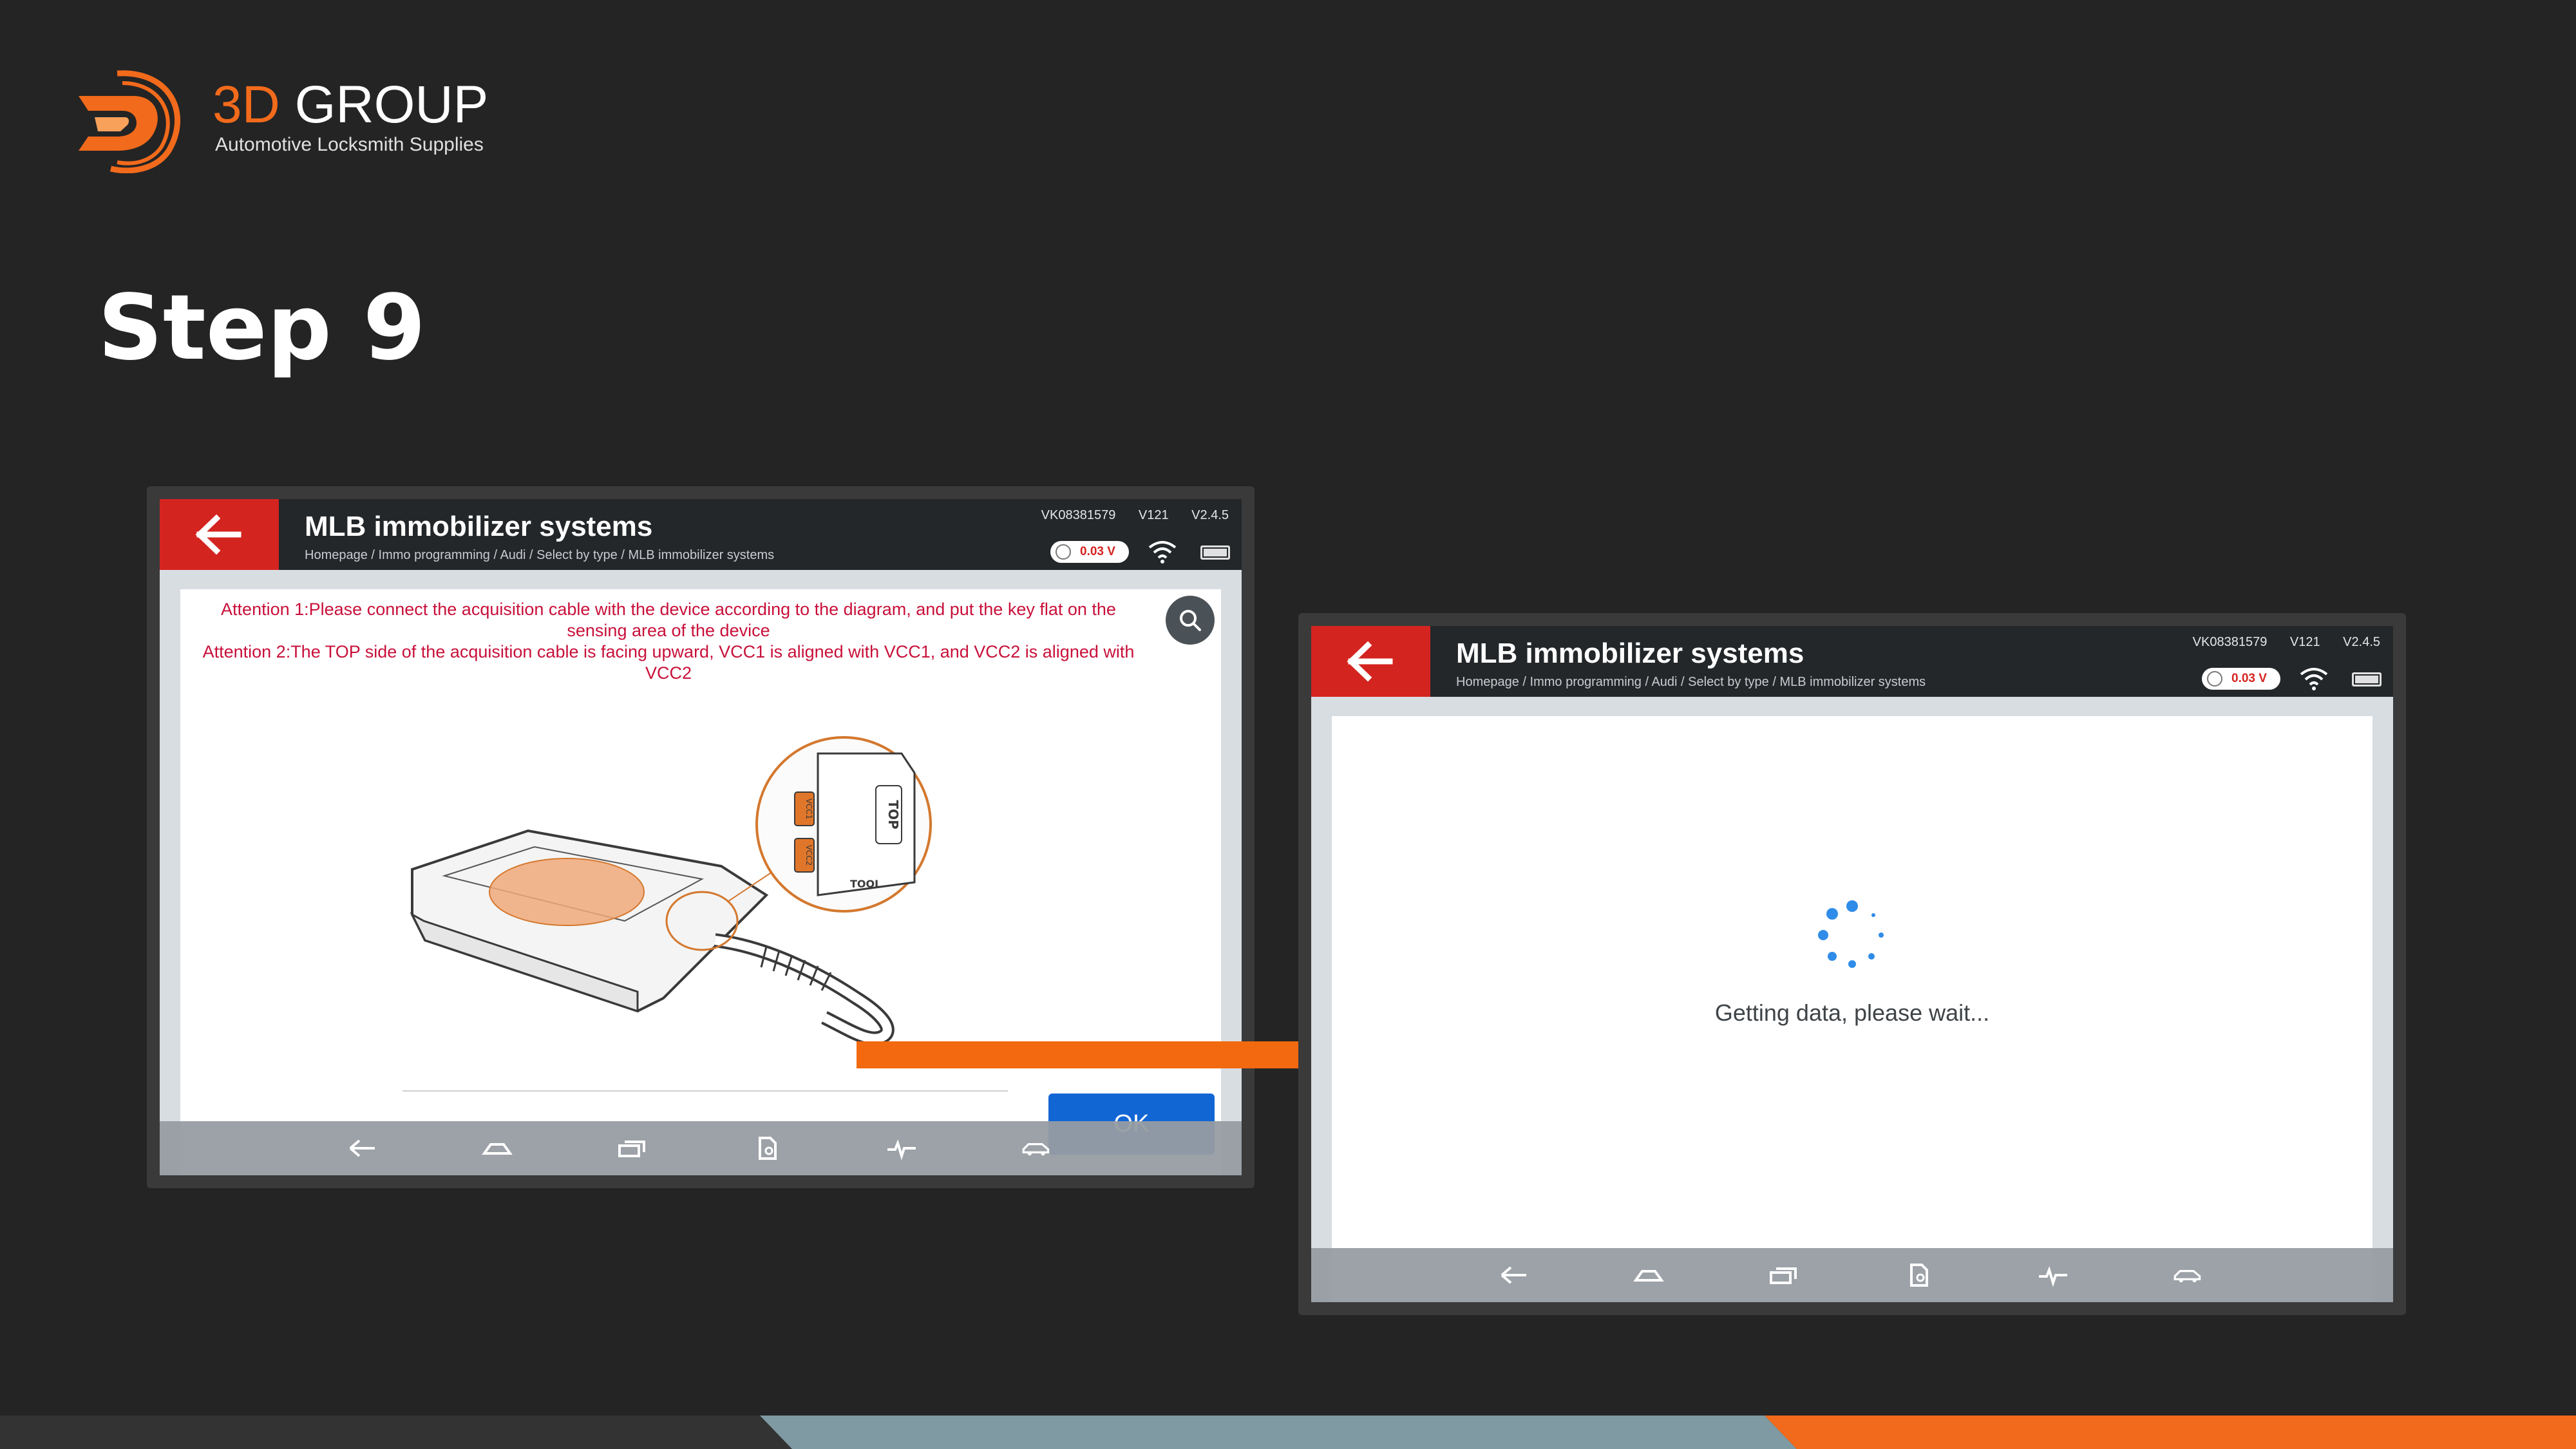  I want to click on 3d-group-logo-icon, so click(130, 121).